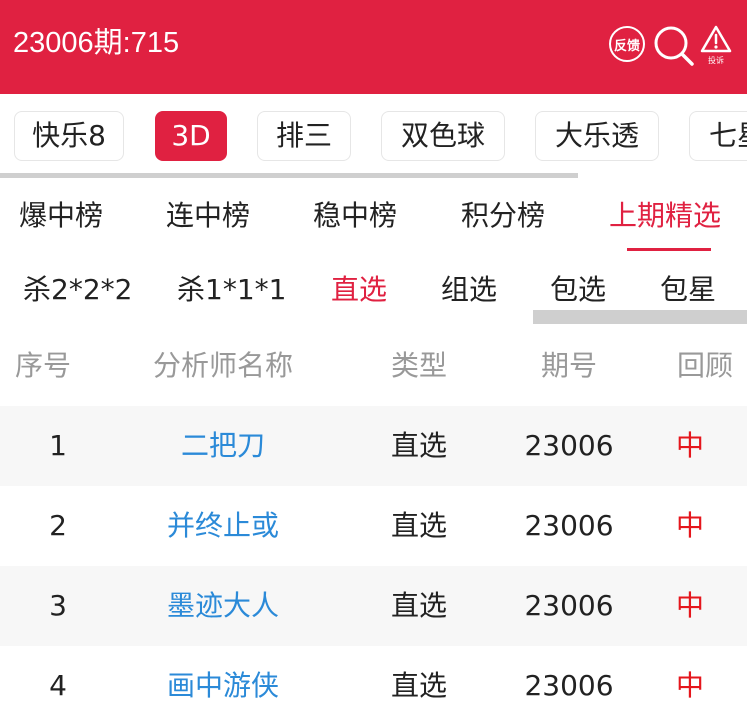 This screenshot has width=747, height=728. I want to click on search-icon, so click(673, 45).